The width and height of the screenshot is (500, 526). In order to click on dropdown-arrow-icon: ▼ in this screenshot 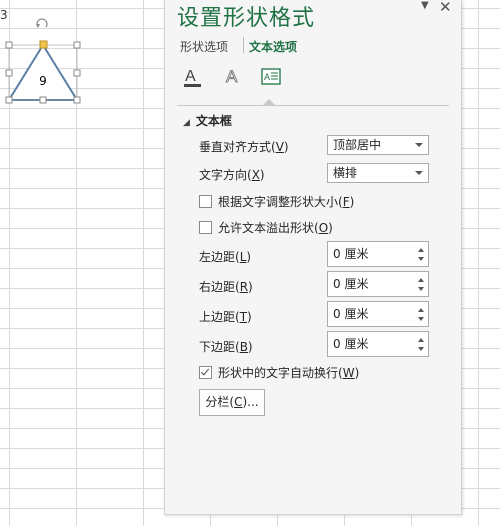, I will do `click(425, 5)`.